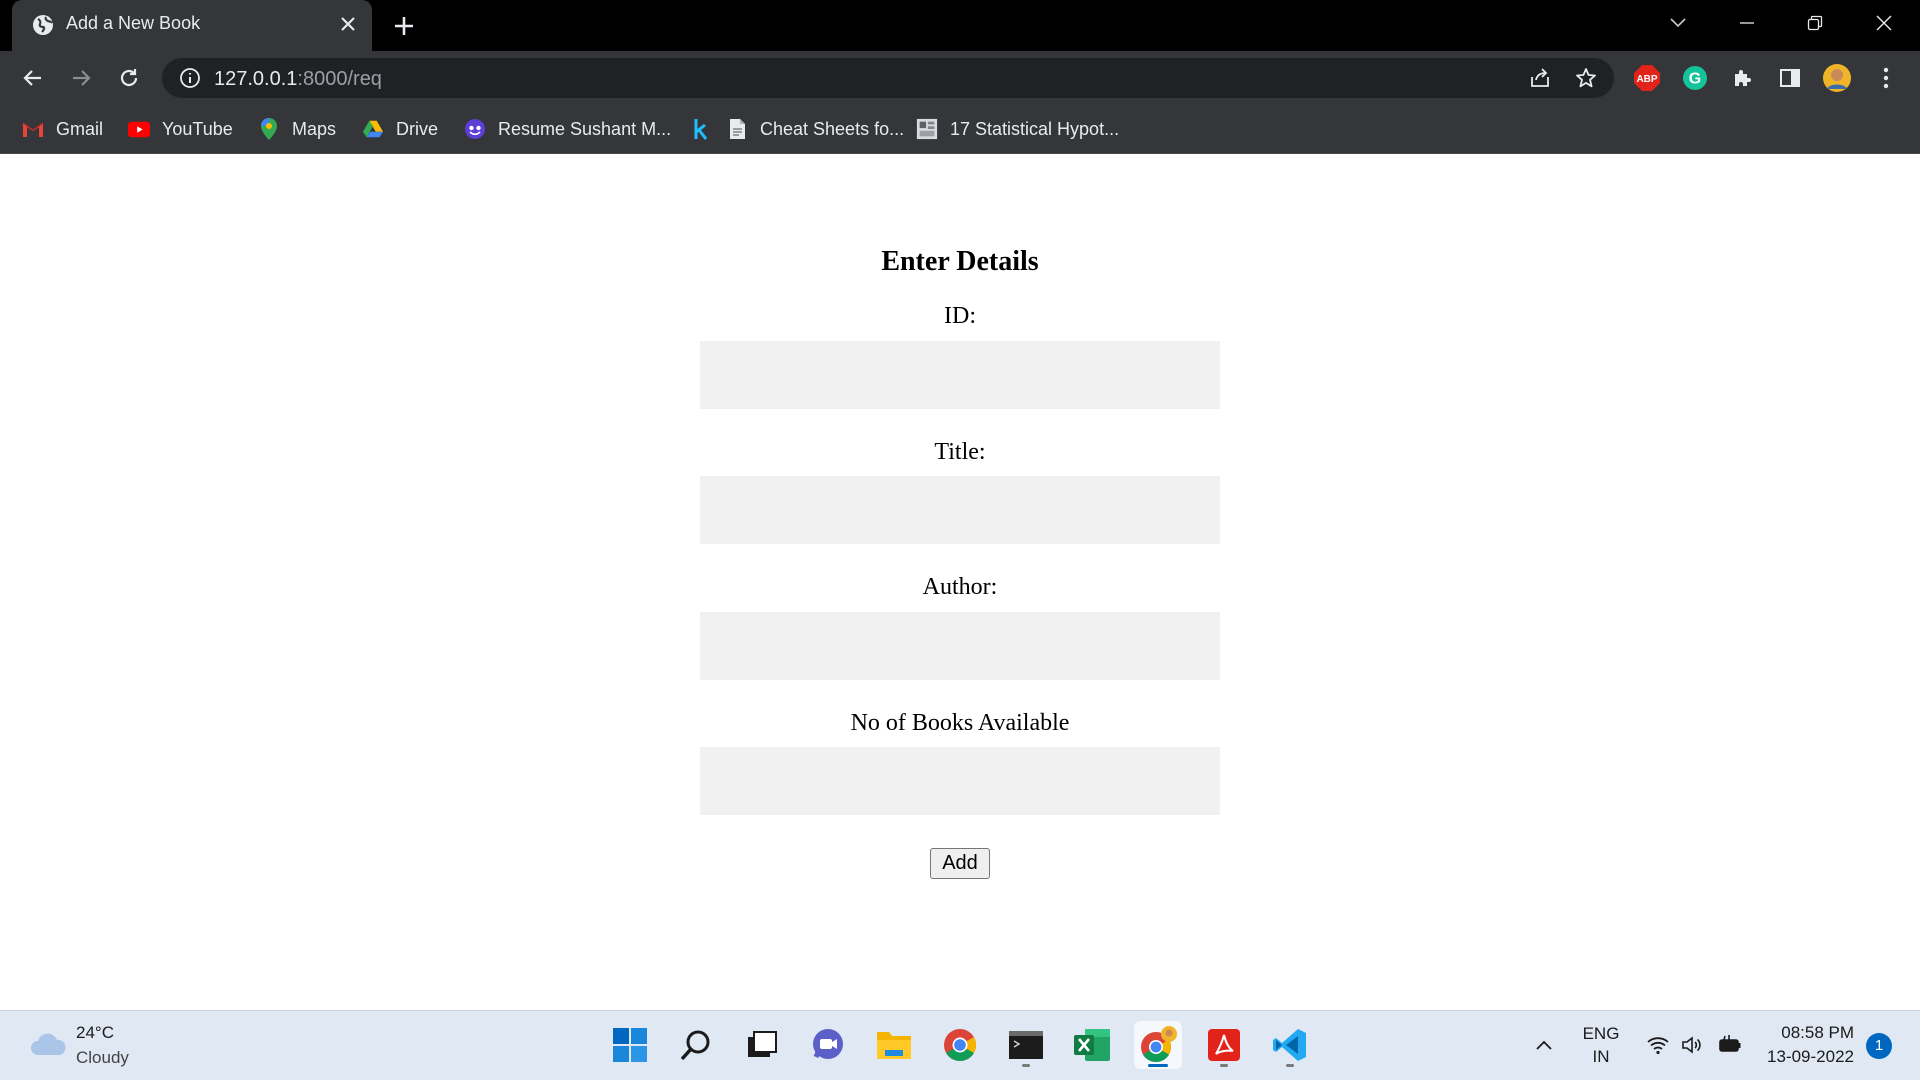 The image size is (1920, 1080). What do you see at coordinates (1730, 1045) in the screenshot?
I see `battery-icon` at bounding box center [1730, 1045].